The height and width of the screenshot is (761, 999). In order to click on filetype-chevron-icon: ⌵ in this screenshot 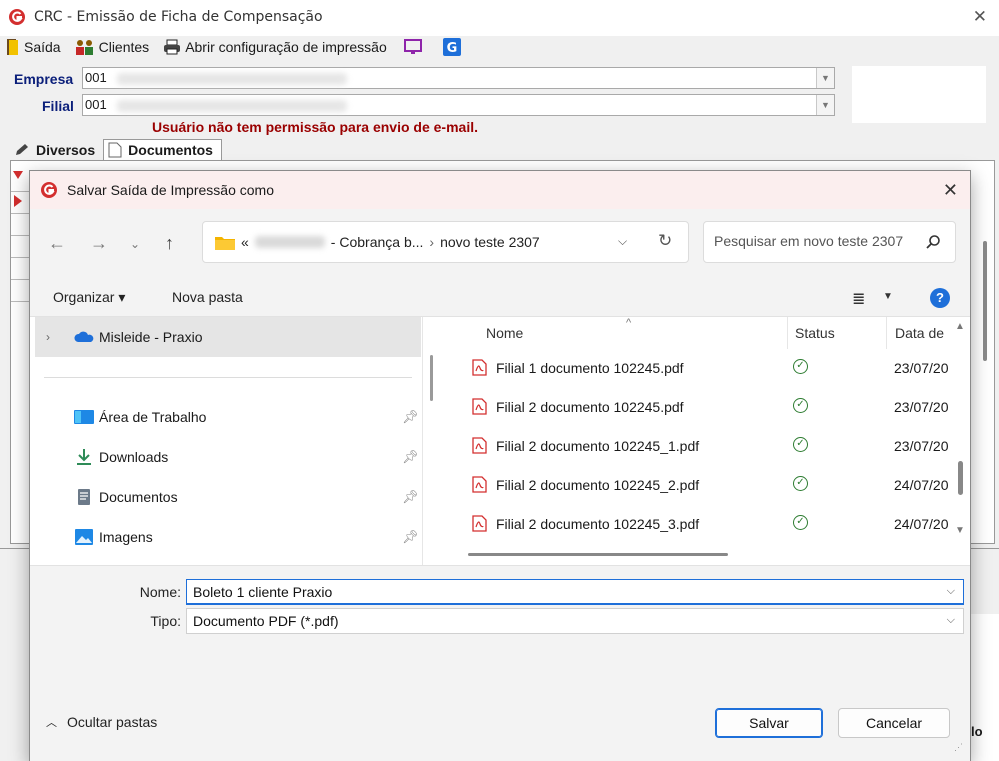, I will do `click(951, 620)`.